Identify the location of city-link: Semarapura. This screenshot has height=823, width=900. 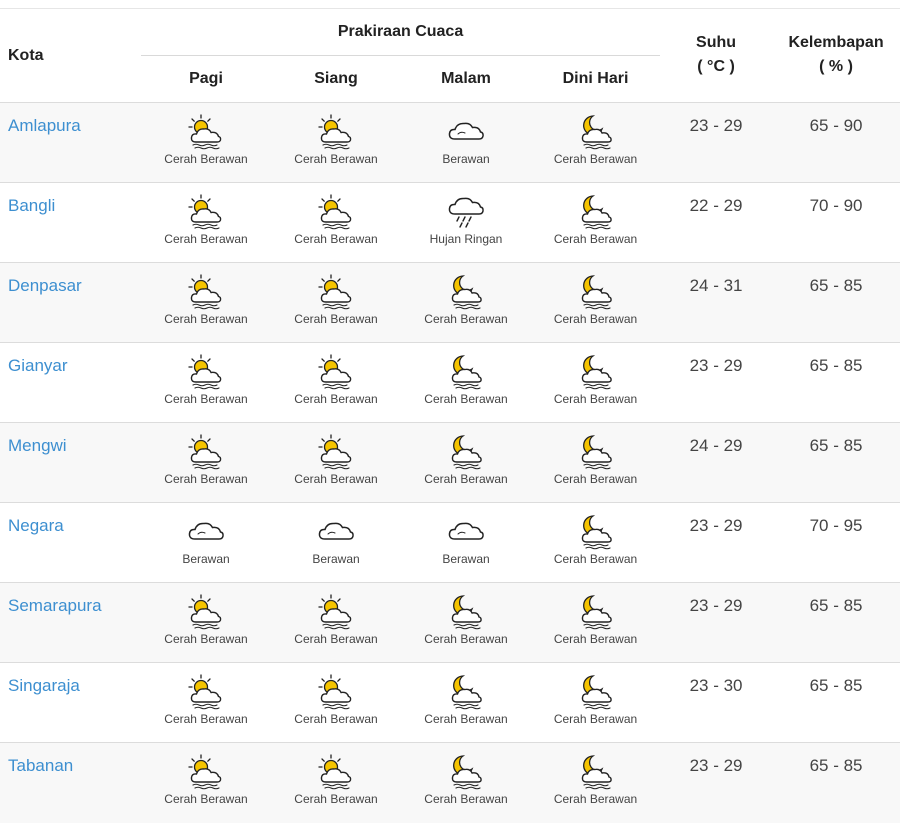
(55, 605).